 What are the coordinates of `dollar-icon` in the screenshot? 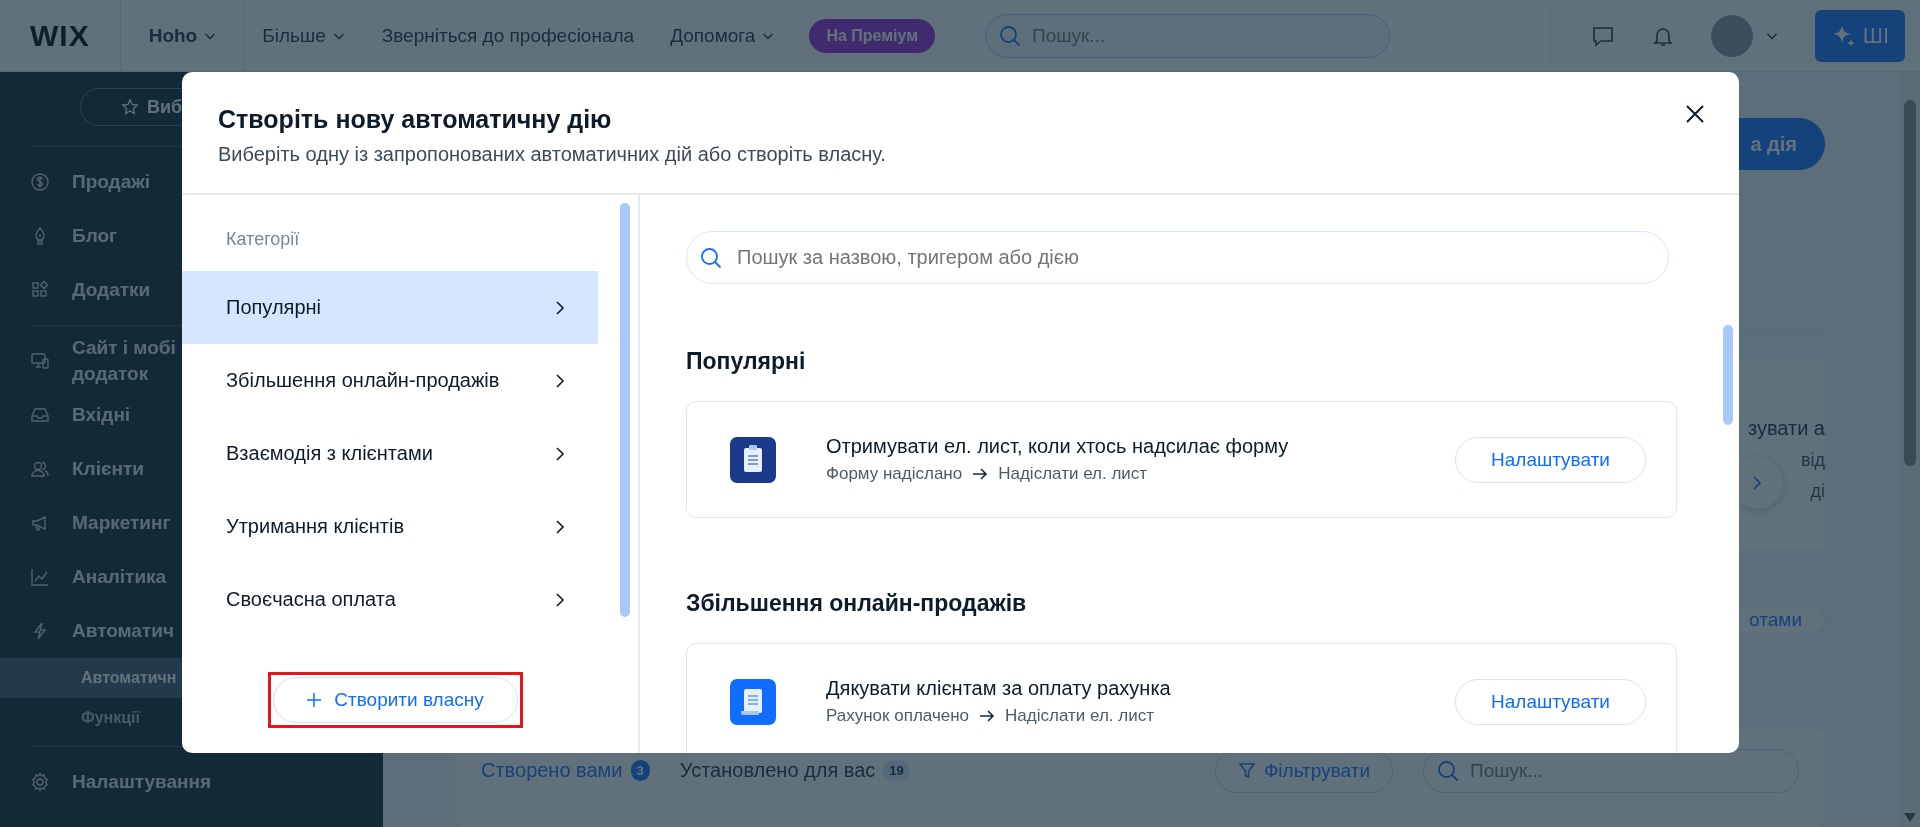 It's located at (40, 182).